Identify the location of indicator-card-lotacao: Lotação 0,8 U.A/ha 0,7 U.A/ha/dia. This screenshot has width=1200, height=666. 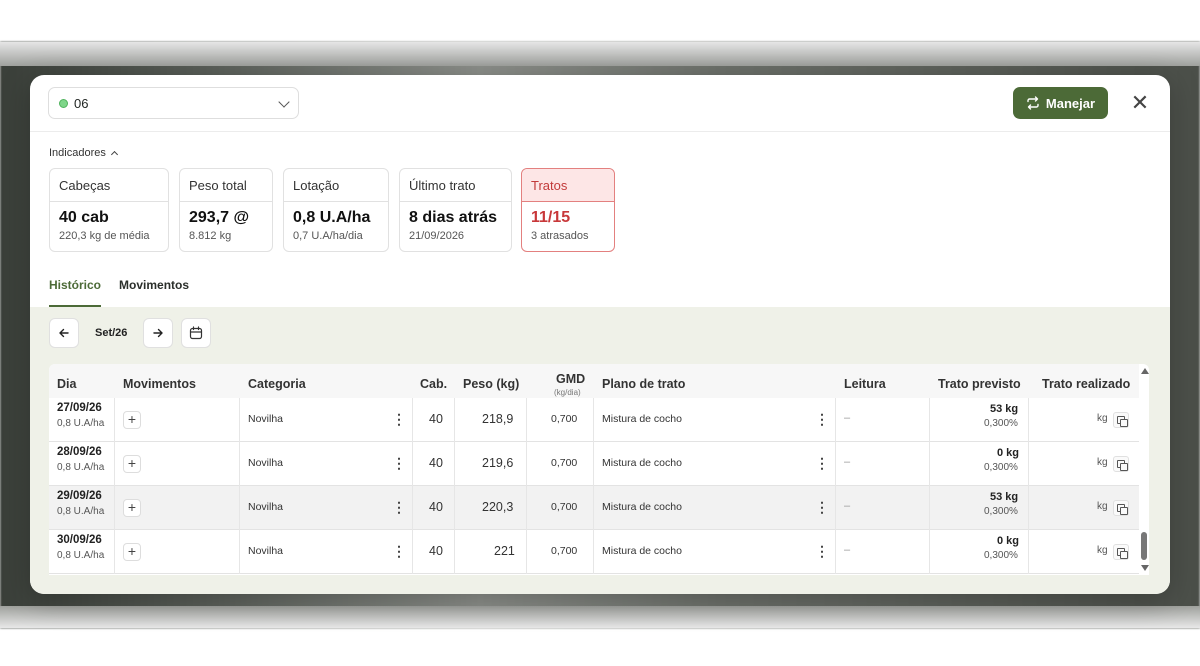
(336, 210).